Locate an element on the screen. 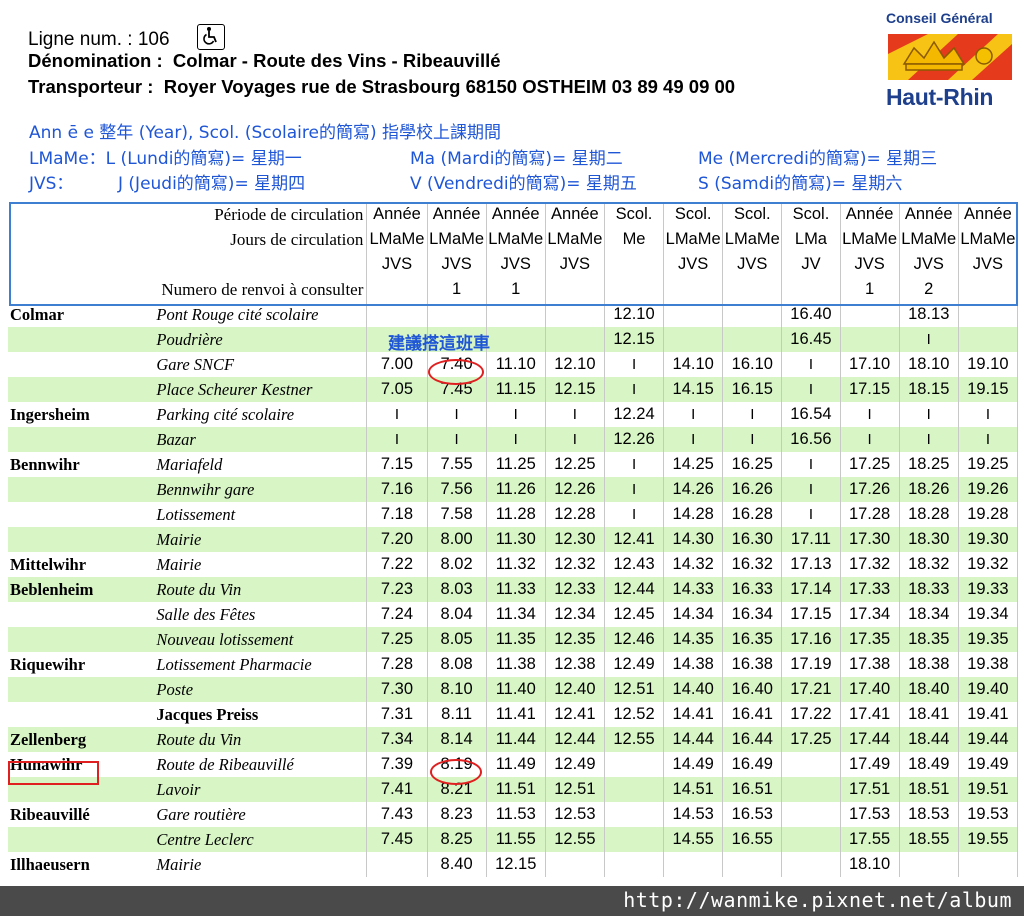  departure-time: 11.28 is located at coordinates (516, 514).